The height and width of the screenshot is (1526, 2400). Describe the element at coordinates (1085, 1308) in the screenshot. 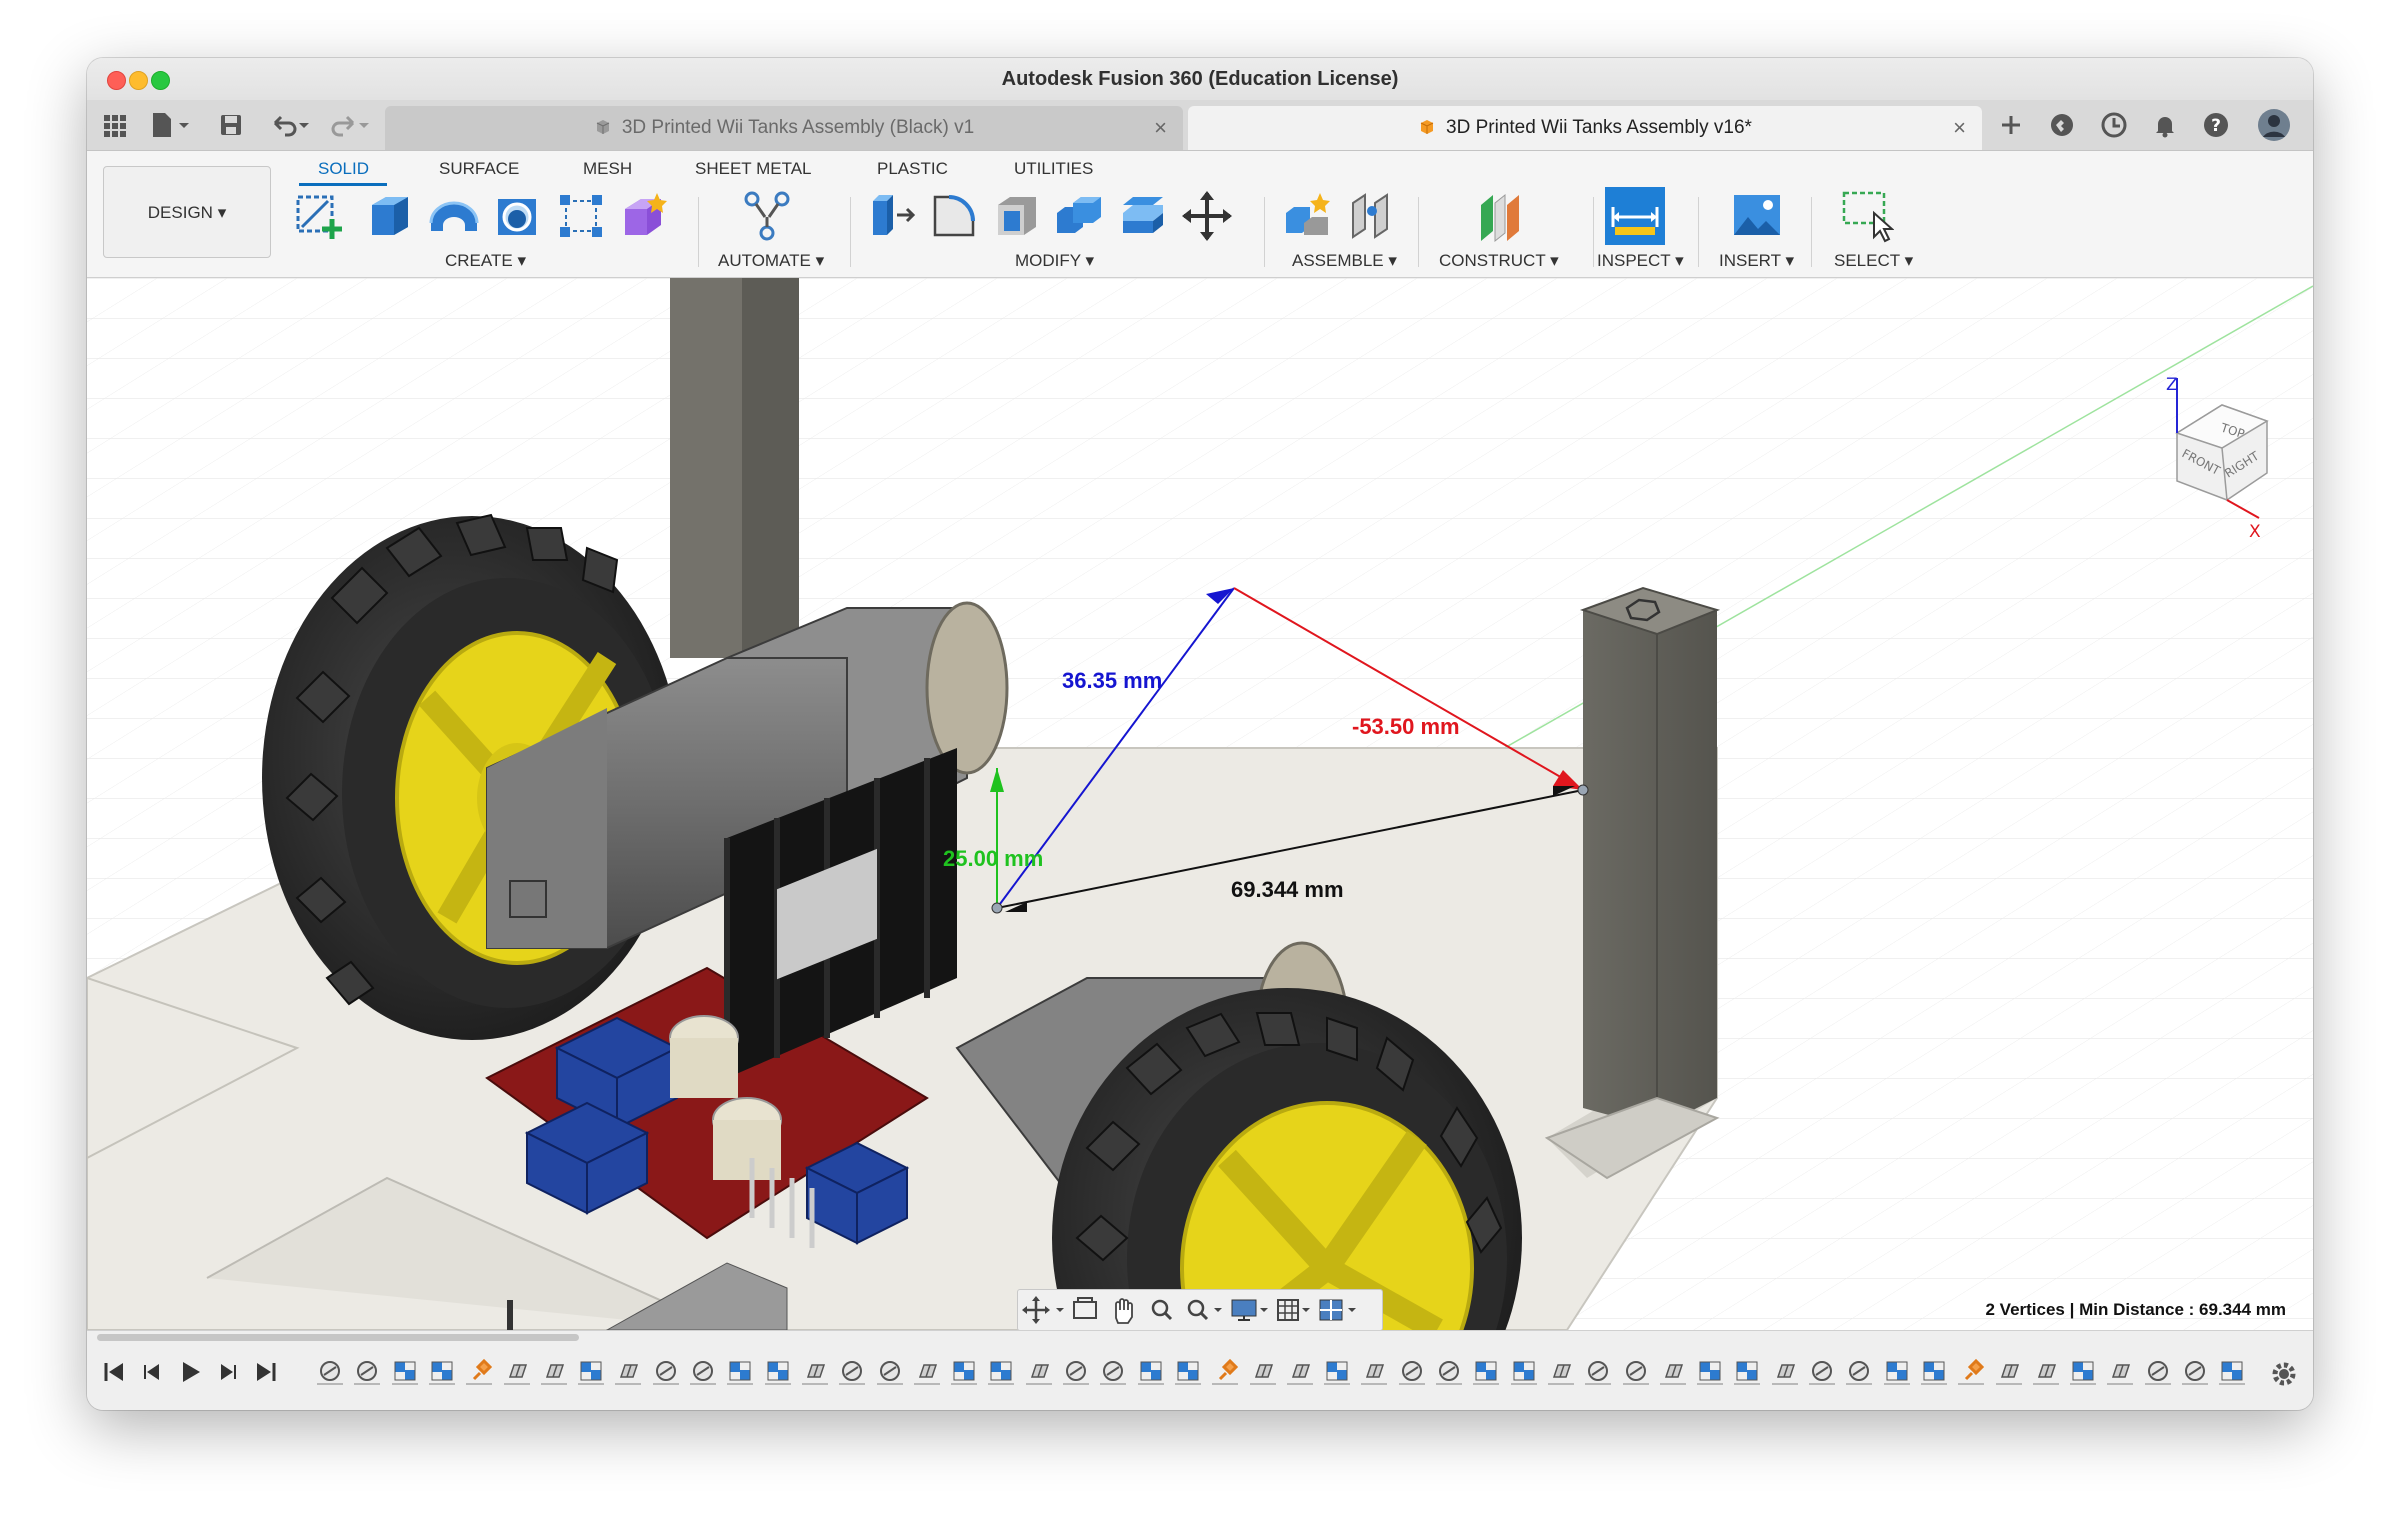

I see `look-at-icon` at that location.